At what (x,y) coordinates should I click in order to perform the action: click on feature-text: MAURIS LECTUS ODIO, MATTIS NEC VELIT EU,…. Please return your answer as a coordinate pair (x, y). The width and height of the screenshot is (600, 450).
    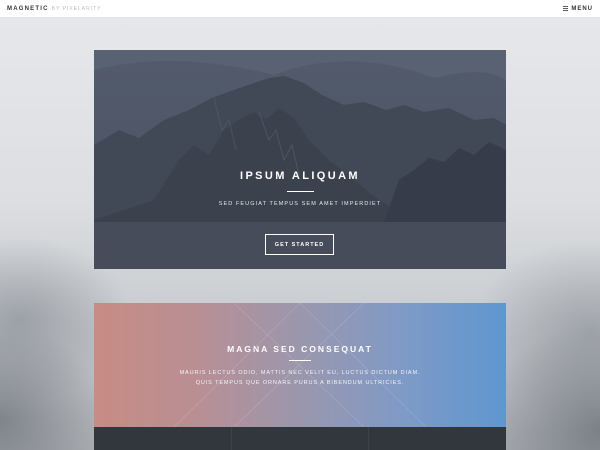
    Looking at the image, I should click on (300, 378).